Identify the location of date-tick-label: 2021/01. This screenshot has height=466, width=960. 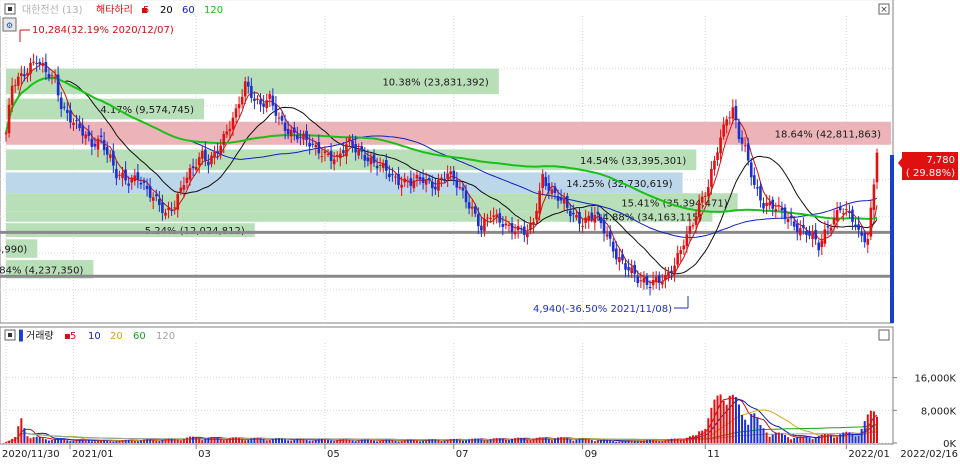
(93, 454).